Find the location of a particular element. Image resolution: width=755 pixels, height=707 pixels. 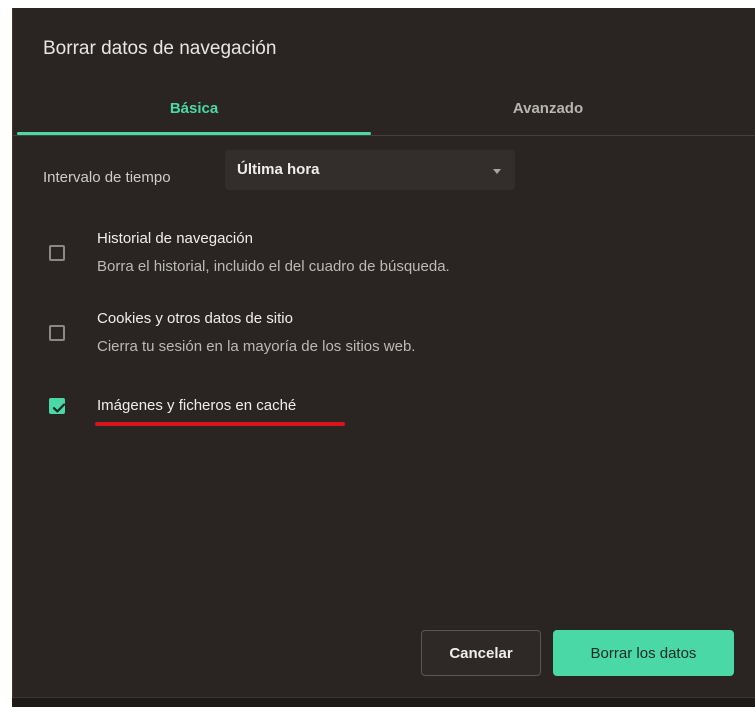

dropdown-caret-icon is located at coordinates (497, 171).